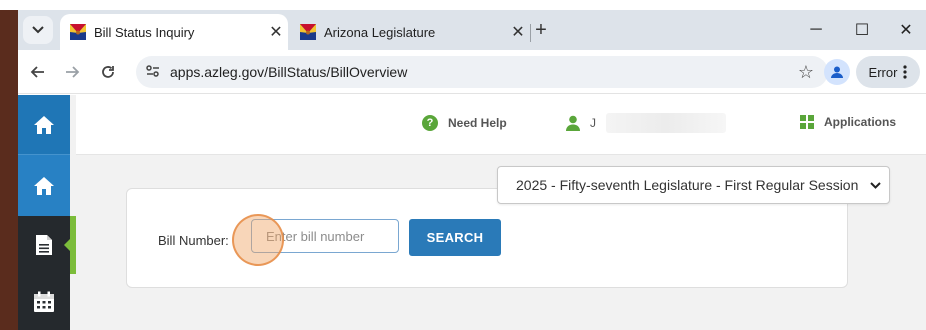 This screenshot has width=926, height=330. I want to click on document-icon, so click(44, 245).